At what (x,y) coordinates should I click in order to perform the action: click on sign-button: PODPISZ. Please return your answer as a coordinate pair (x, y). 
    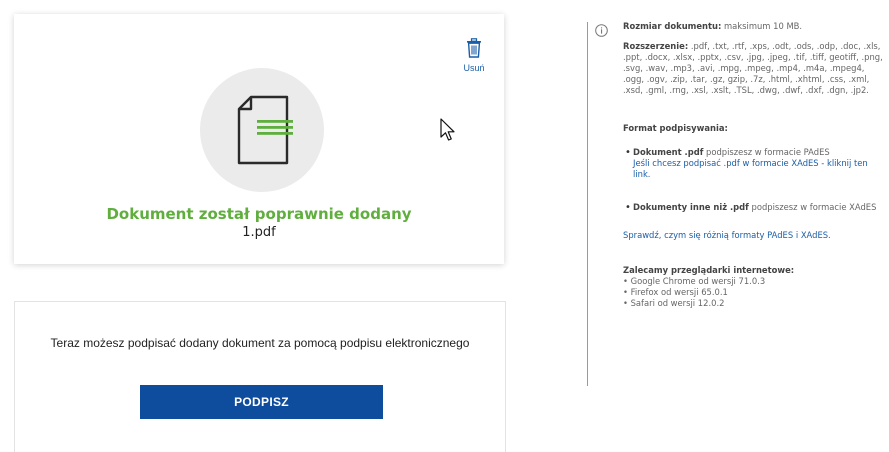
    Looking at the image, I should click on (261, 402).